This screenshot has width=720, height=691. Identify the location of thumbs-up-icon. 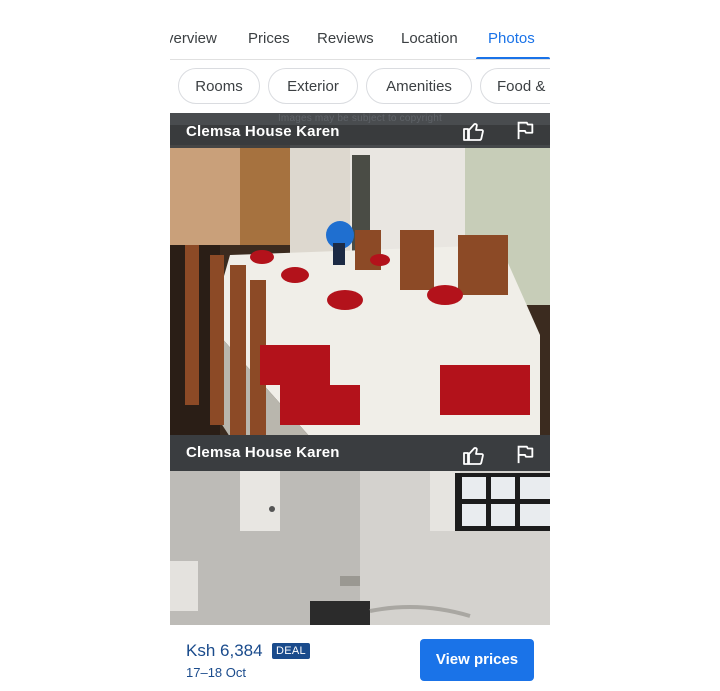
(473, 454).